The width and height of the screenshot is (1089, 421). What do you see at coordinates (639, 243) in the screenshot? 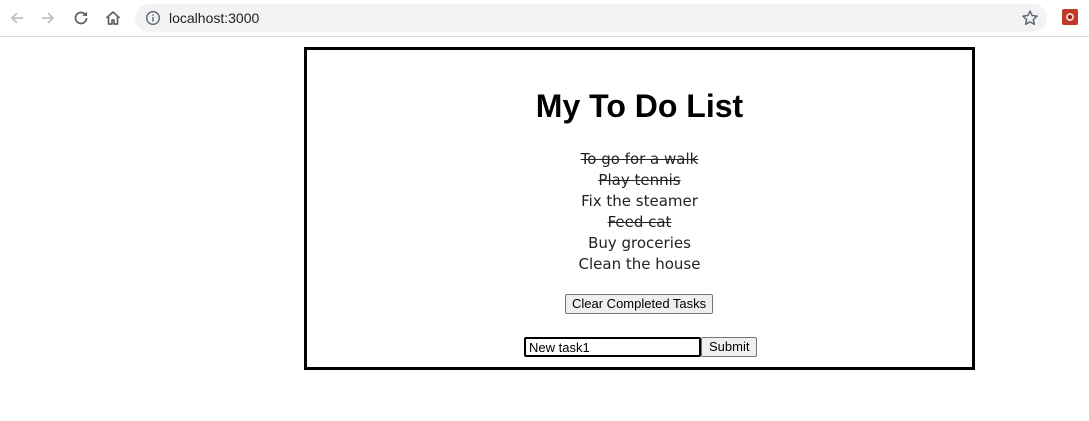
I see `task-item: Buy groceries` at bounding box center [639, 243].